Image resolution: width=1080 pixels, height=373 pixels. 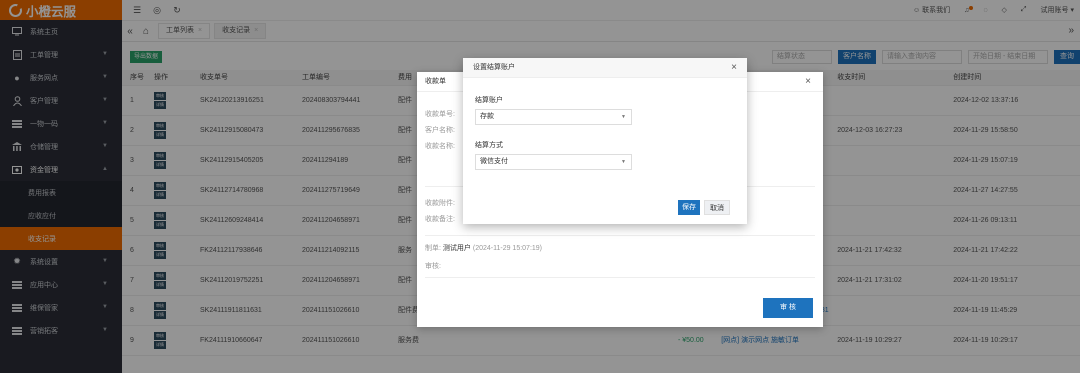 What do you see at coordinates (553, 162) in the screenshot?
I see `method-select: 微信支付 ▼` at bounding box center [553, 162].